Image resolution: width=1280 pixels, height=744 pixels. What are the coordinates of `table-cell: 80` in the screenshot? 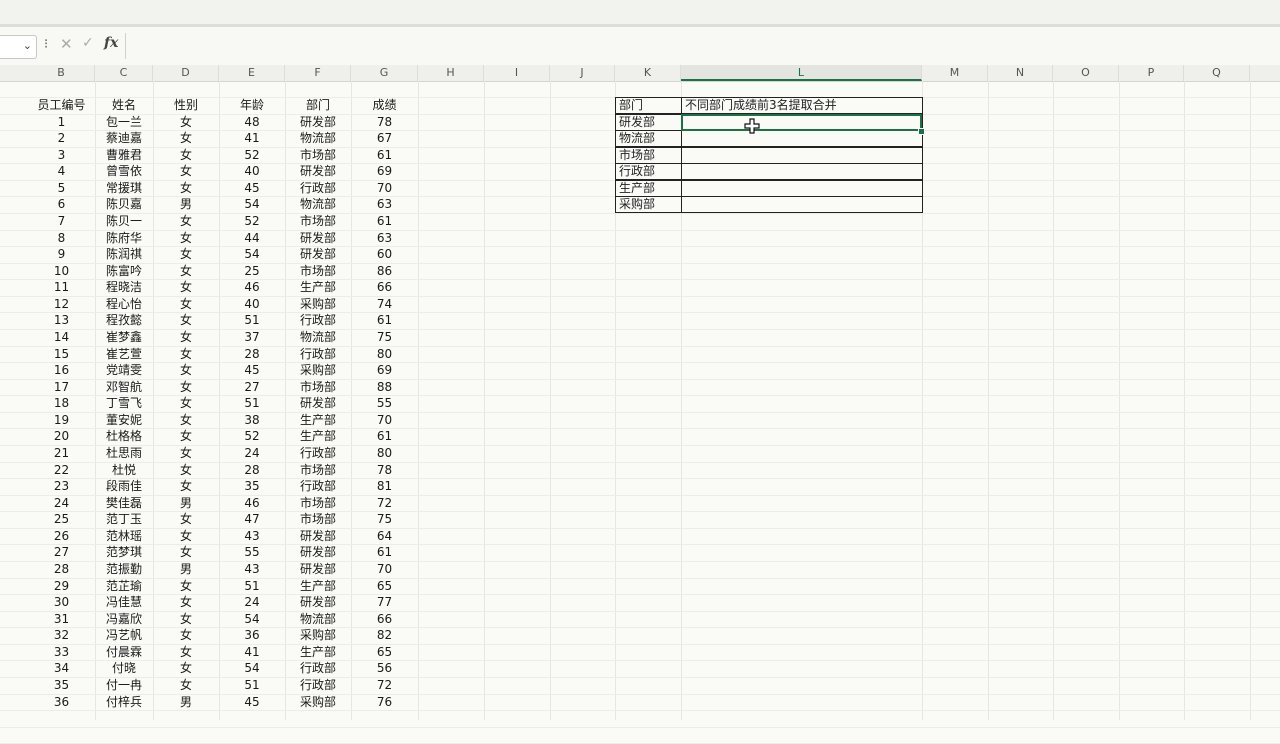 It's located at (384, 453).